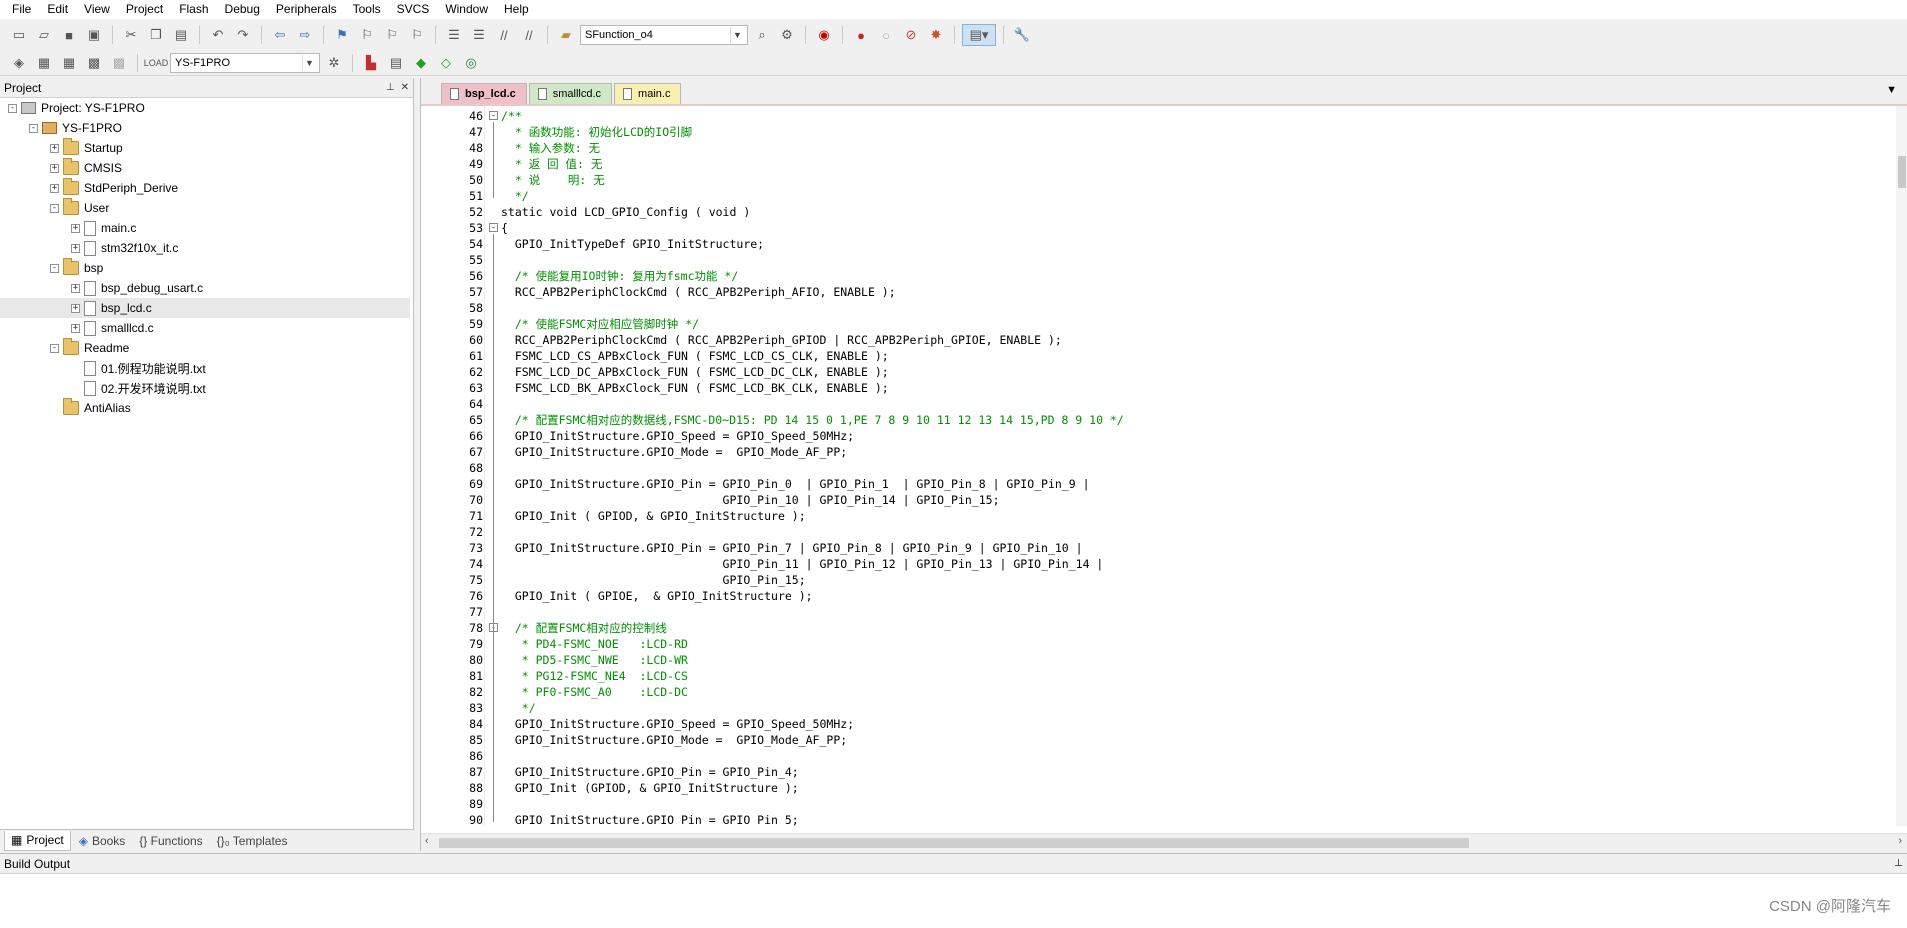  Describe the element at coordinates (493, 227) in the screenshot. I see `fold-toggle-icon: -` at that location.